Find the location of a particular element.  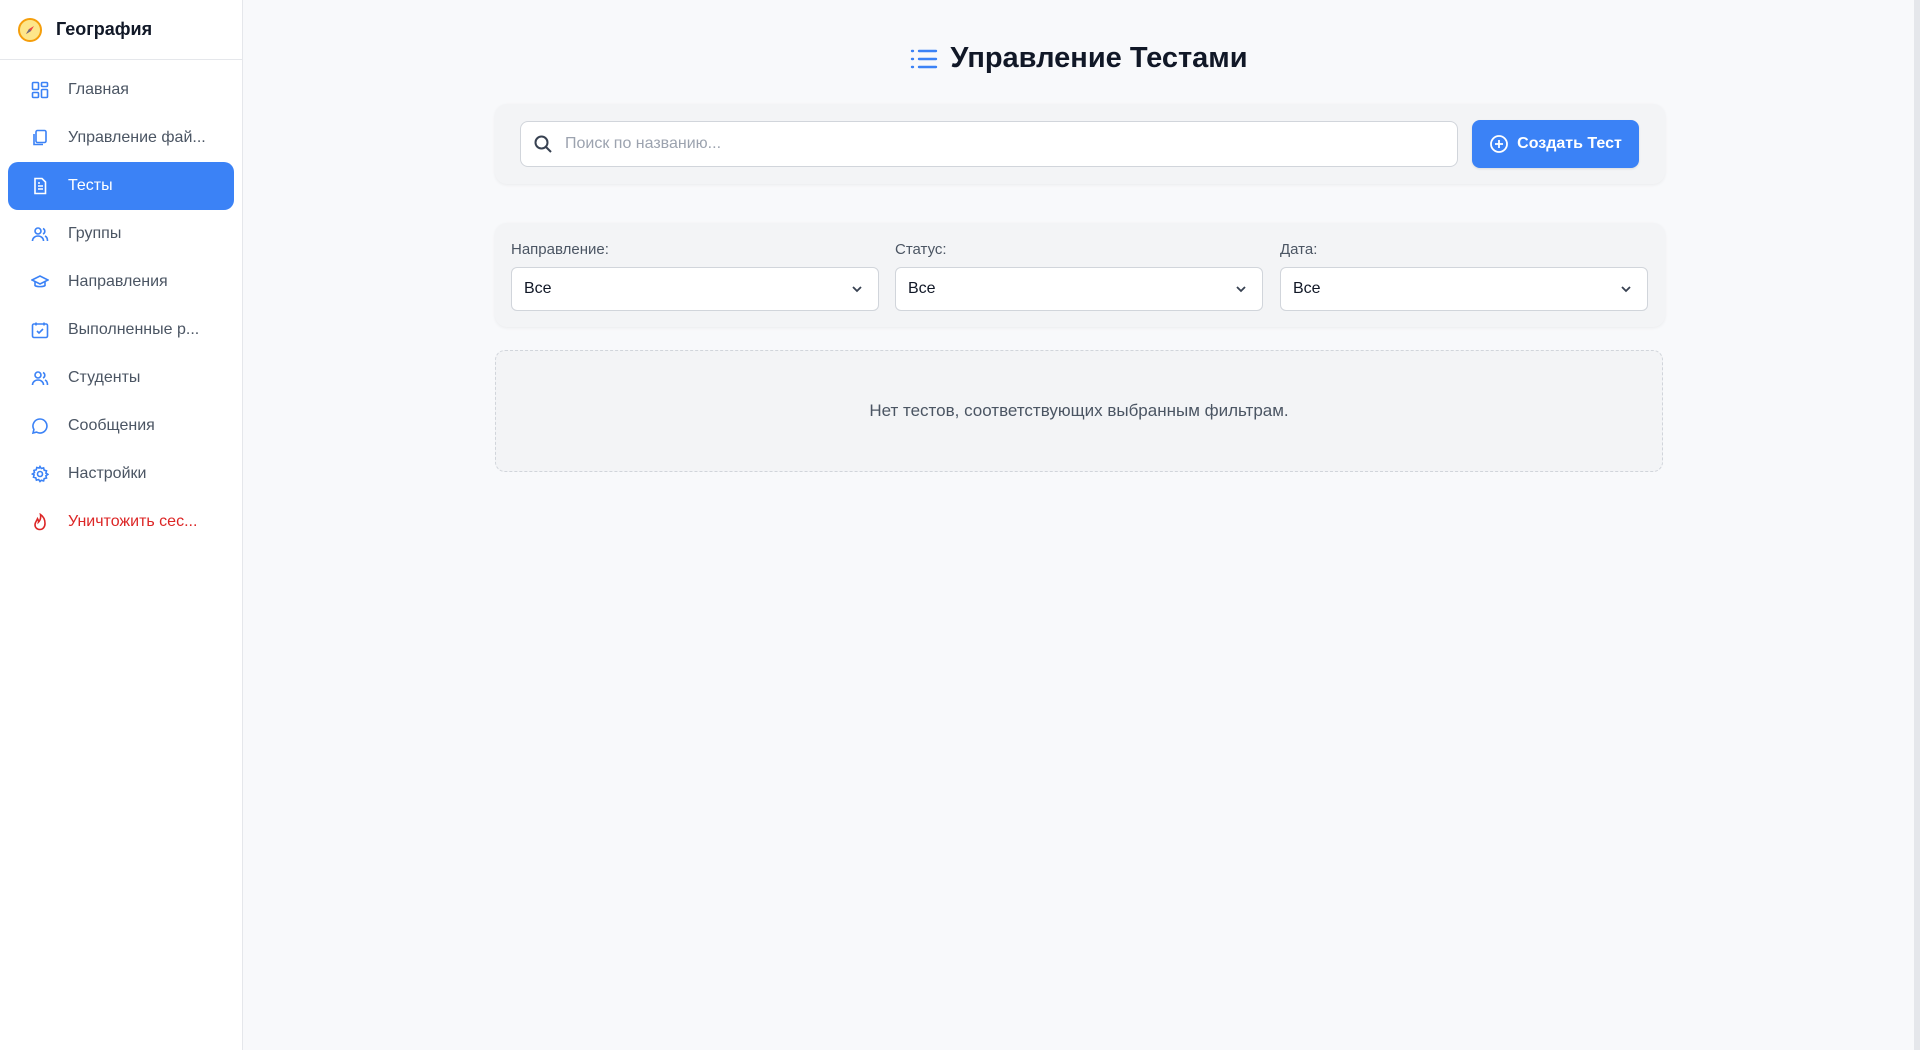

search-icon is located at coordinates (544, 144).